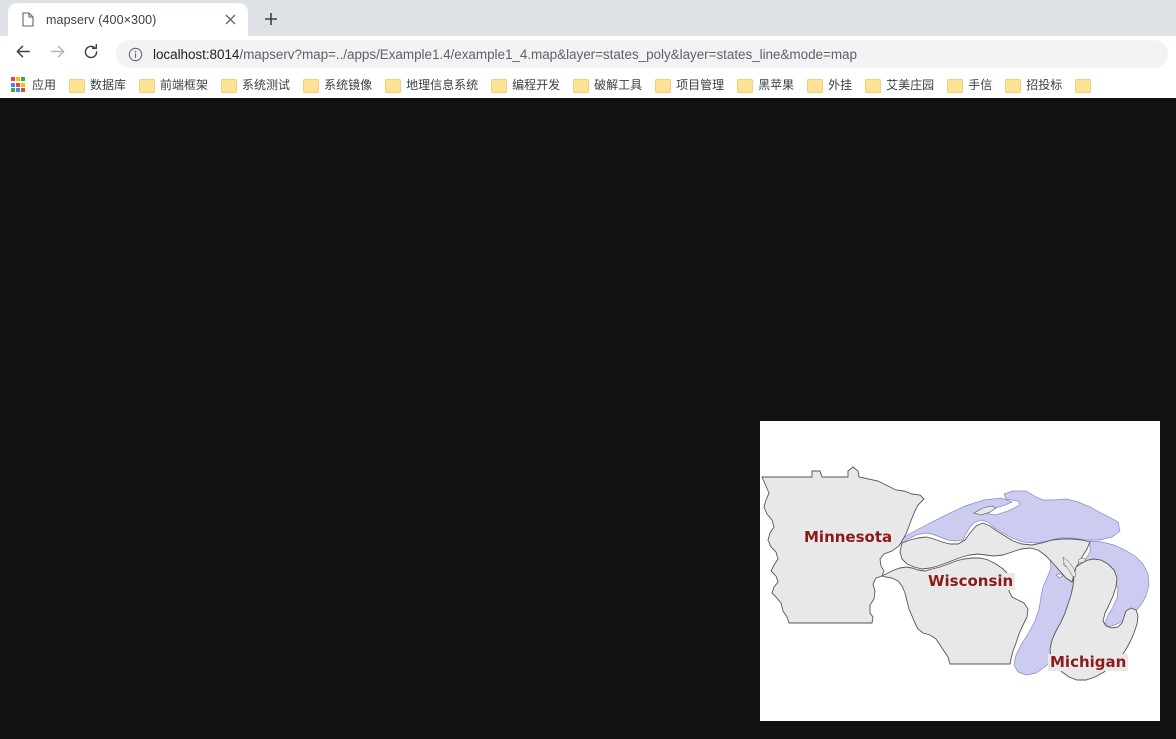  What do you see at coordinates (910, 85) in the screenshot?
I see `bookmark-label: 艾美庄园` at bounding box center [910, 85].